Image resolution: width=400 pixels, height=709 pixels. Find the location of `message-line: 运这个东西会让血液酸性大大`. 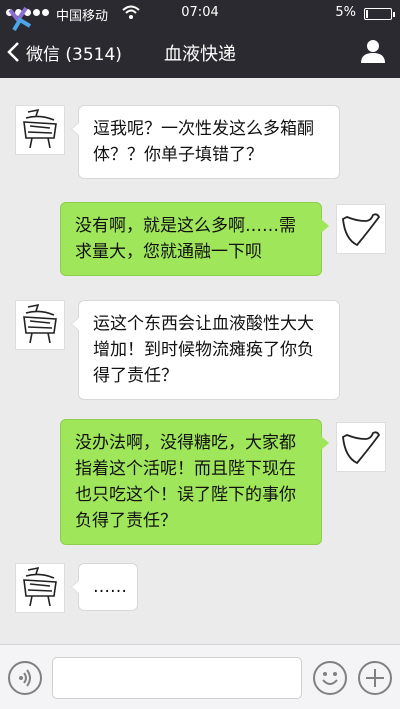

message-line: 运这个东西会让血液酸性大大 is located at coordinates (203, 324).